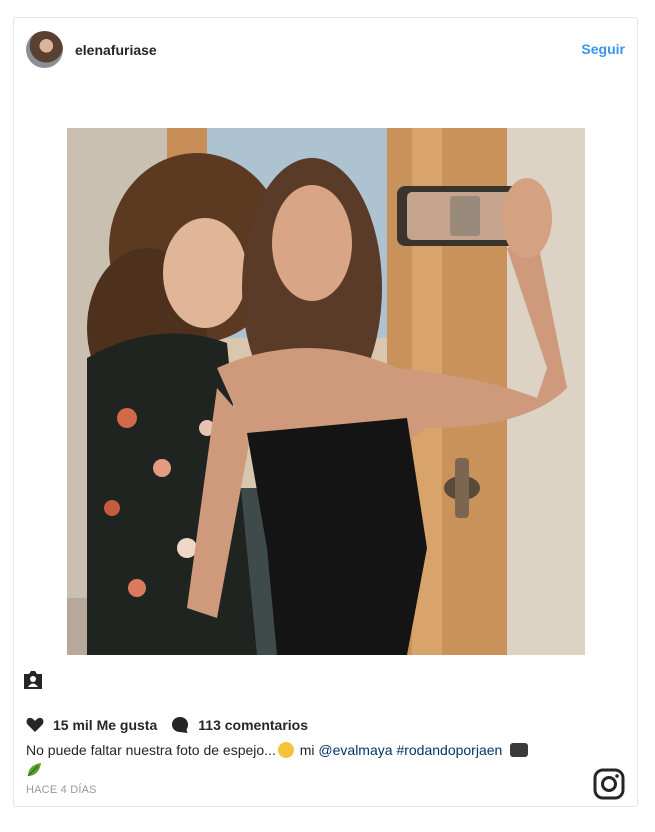 This screenshot has width=655, height=832. I want to click on tagged-person-icon, so click(33, 680).